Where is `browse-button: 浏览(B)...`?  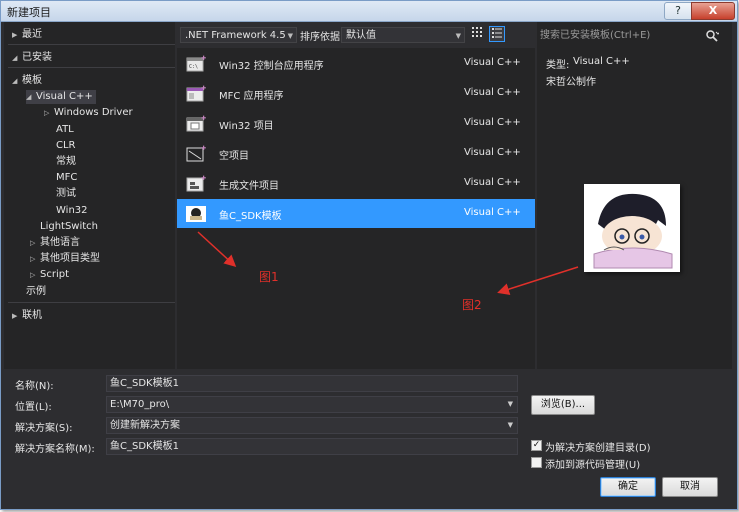
browse-button: 浏览(B)... is located at coordinates (563, 405).